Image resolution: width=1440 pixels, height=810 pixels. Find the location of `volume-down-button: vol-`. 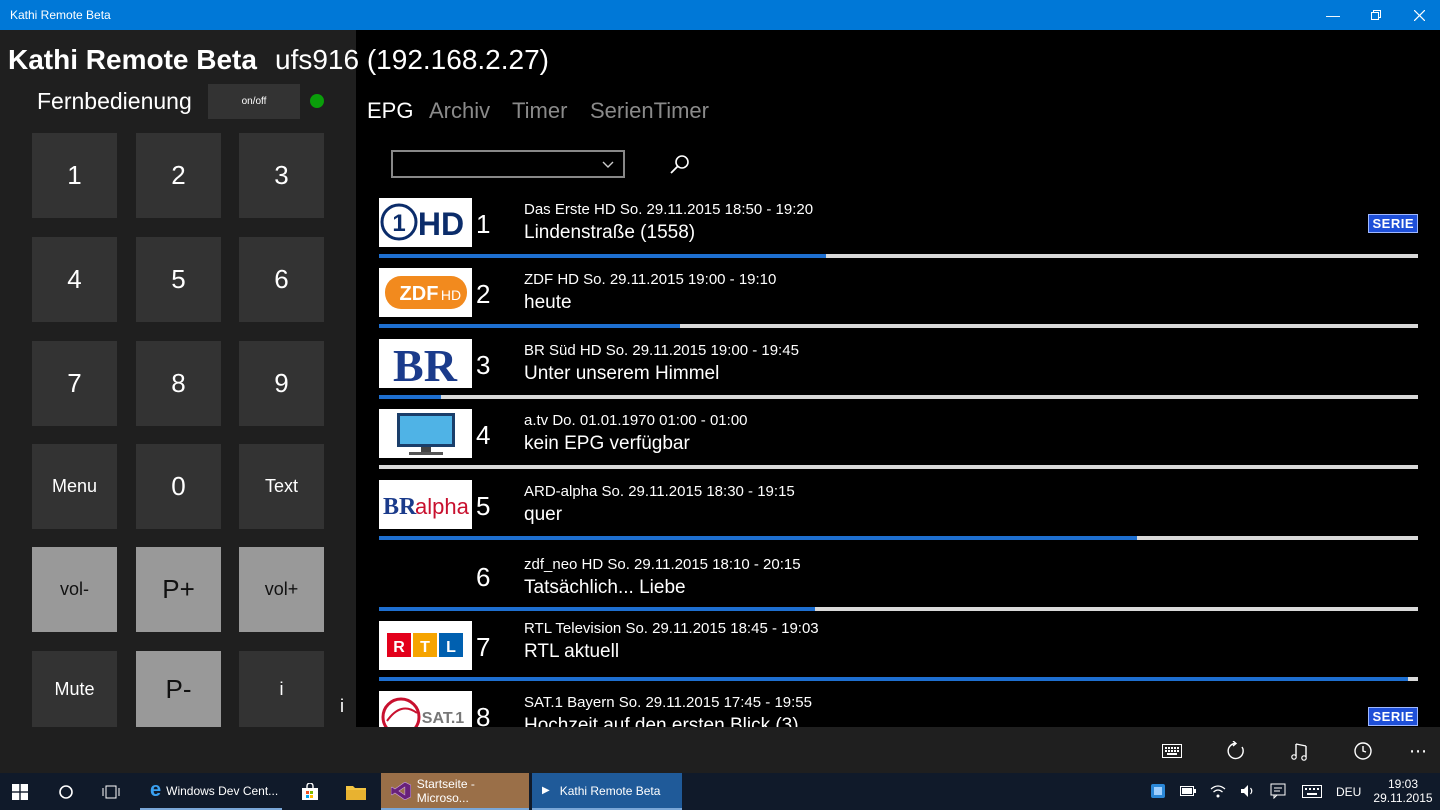

volume-down-button: vol- is located at coordinates (74, 589).